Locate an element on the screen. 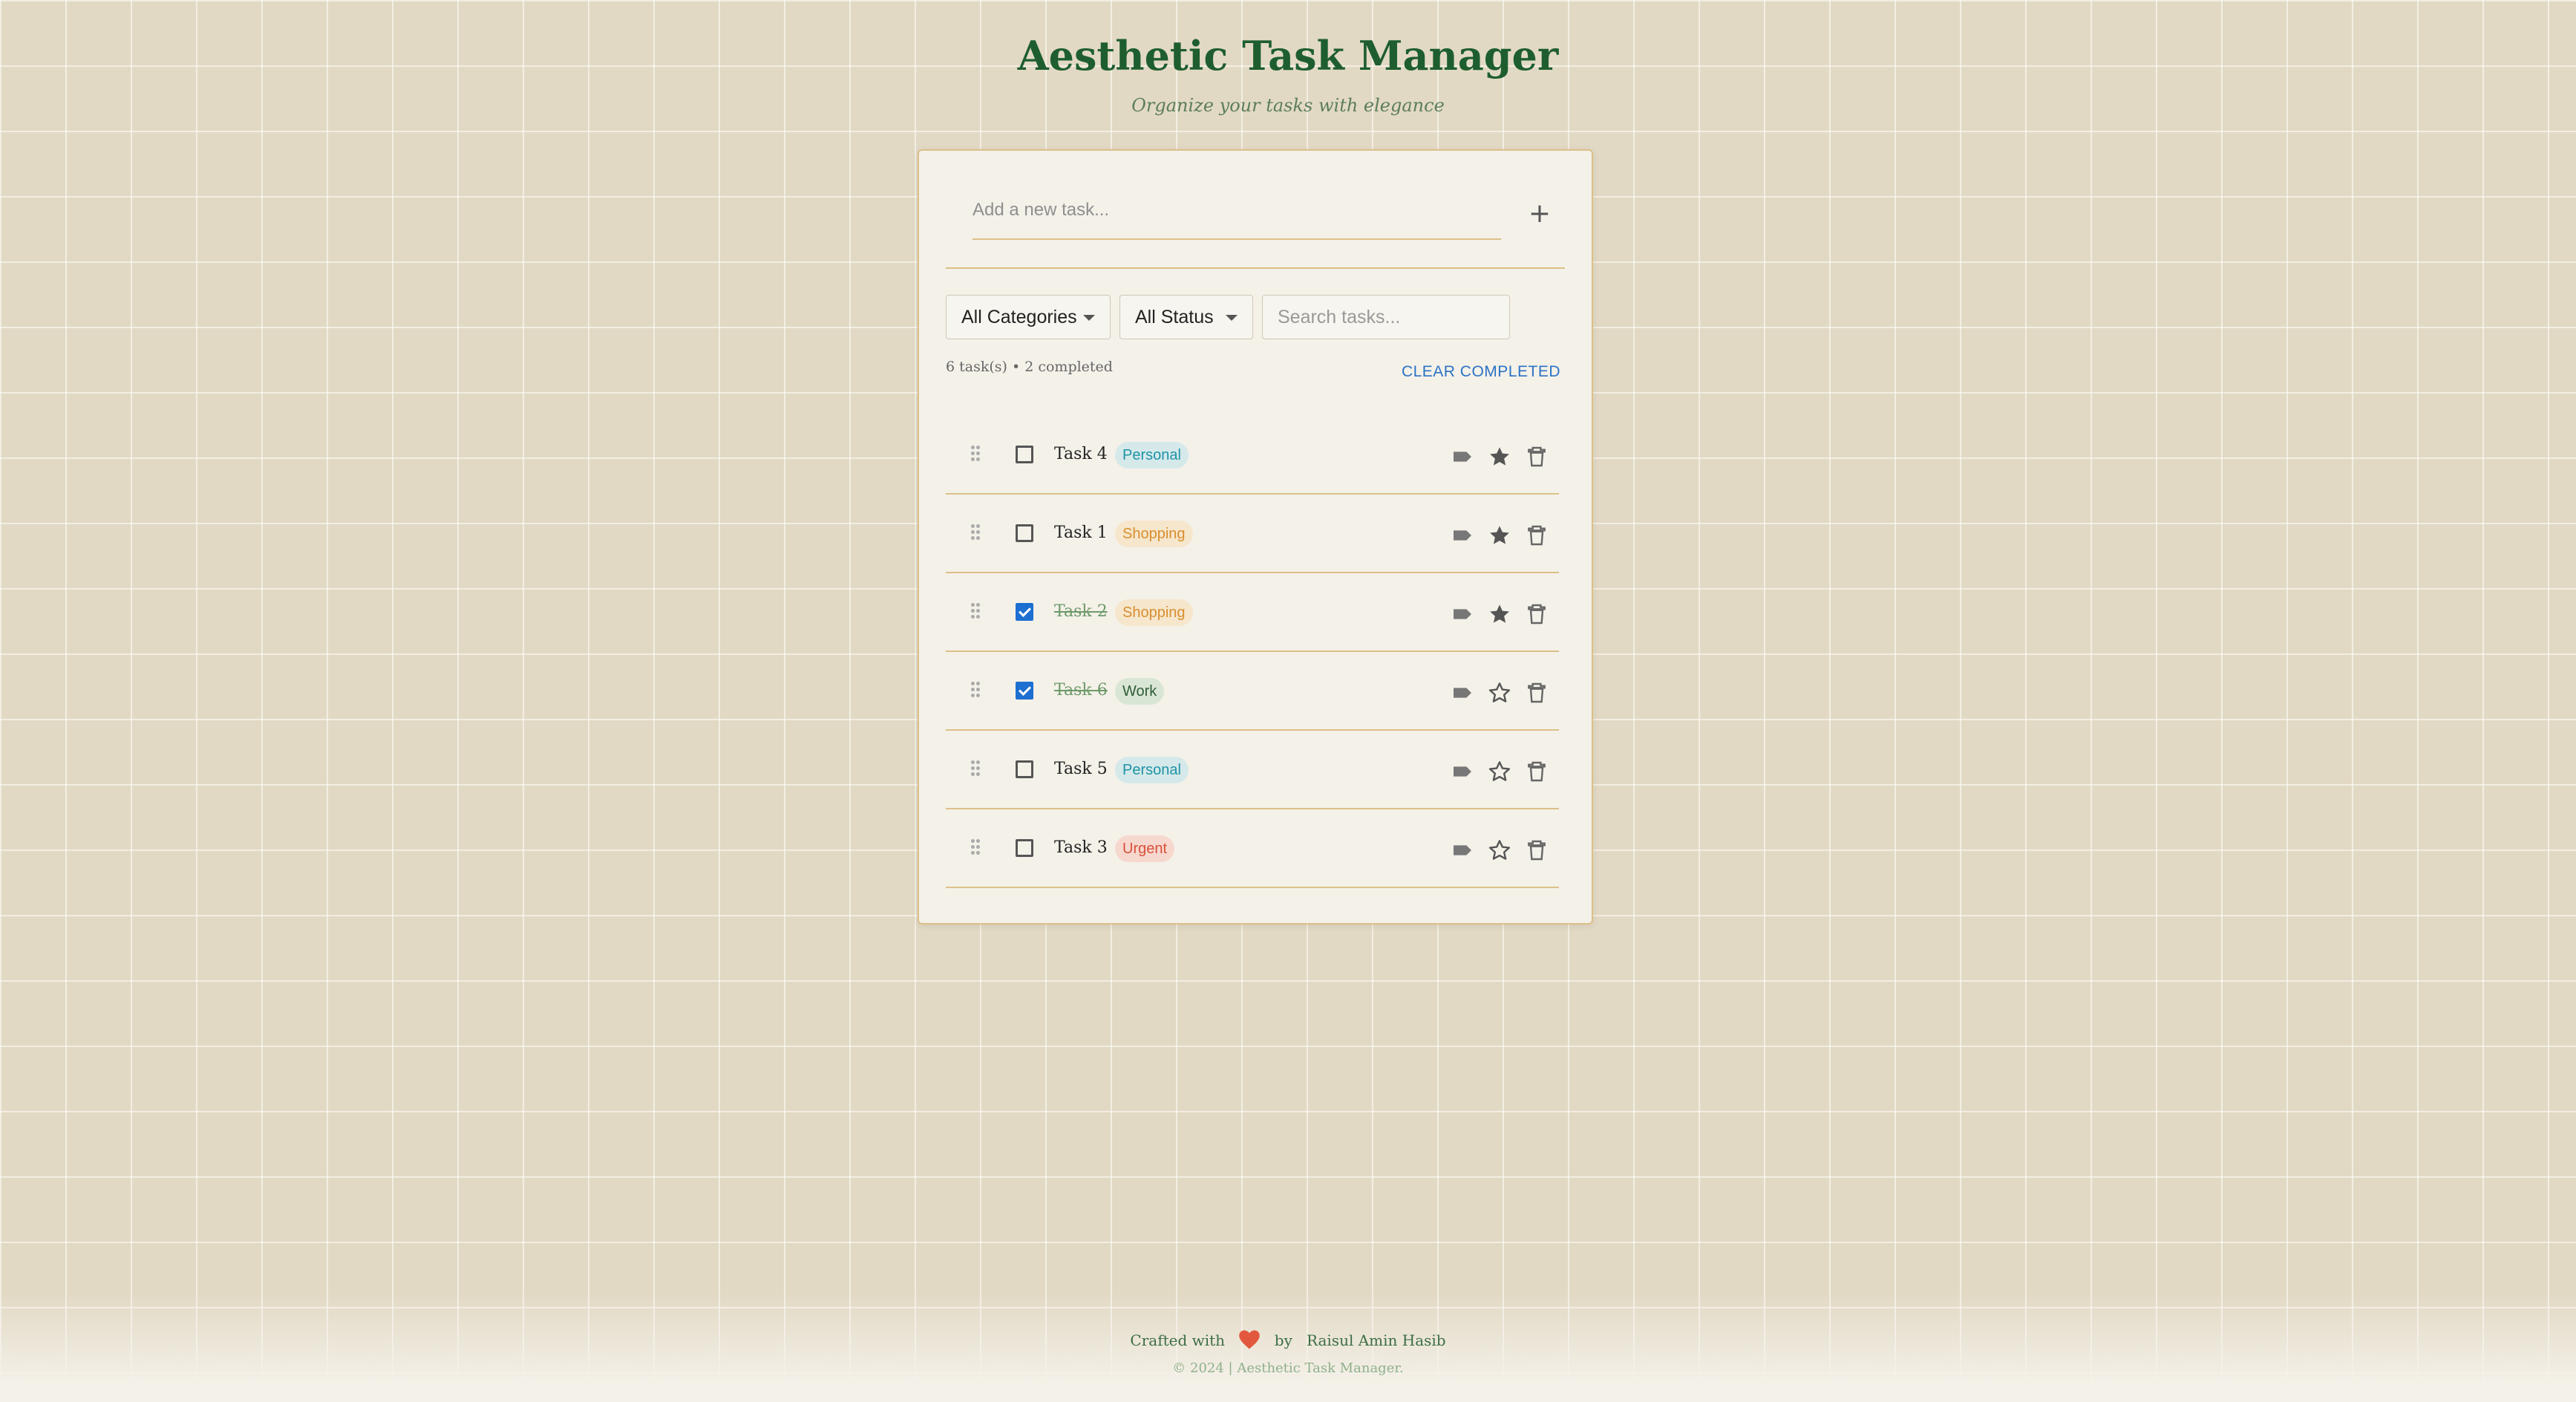  author-name: Raisul Amin Hasib is located at coordinates (1376, 1340).